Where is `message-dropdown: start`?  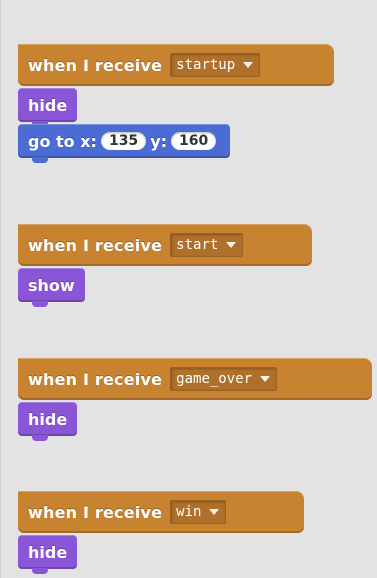 message-dropdown: start is located at coordinates (207, 245).